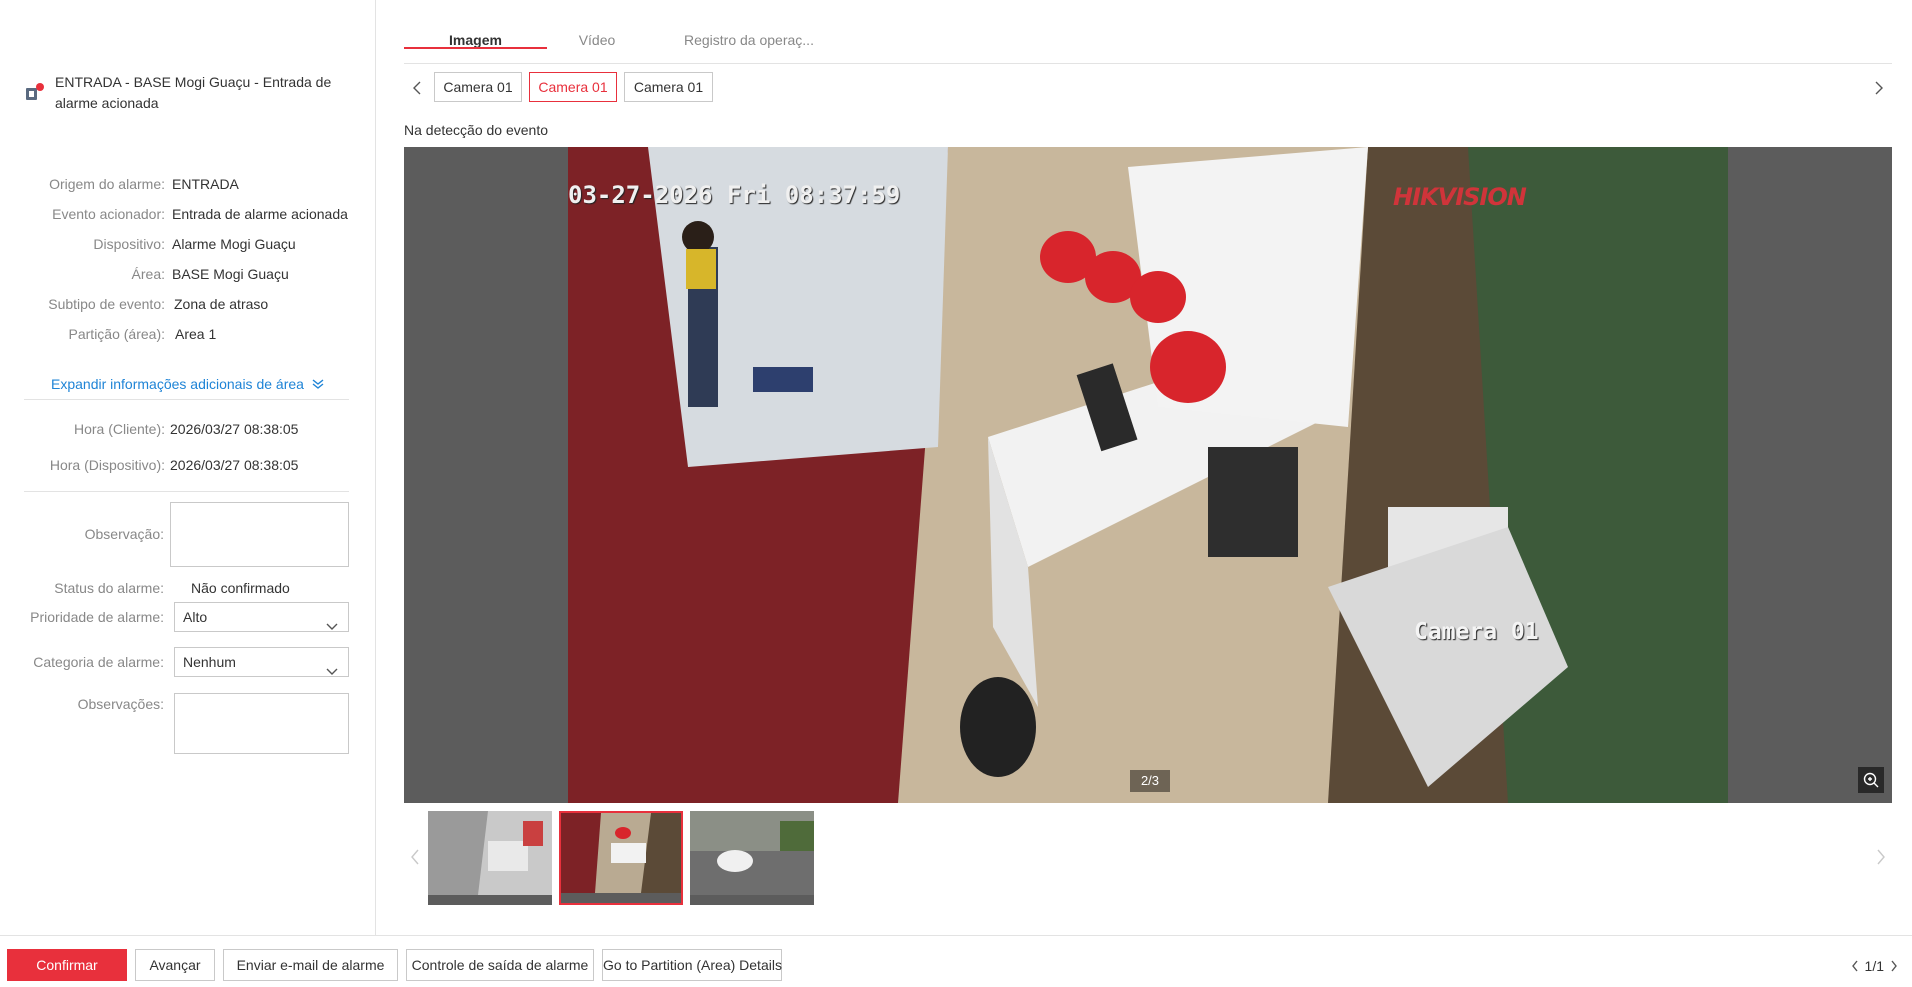 This screenshot has width=1912, height=987. I want to click on detail-label: Partição (área):, so click(116, 334).